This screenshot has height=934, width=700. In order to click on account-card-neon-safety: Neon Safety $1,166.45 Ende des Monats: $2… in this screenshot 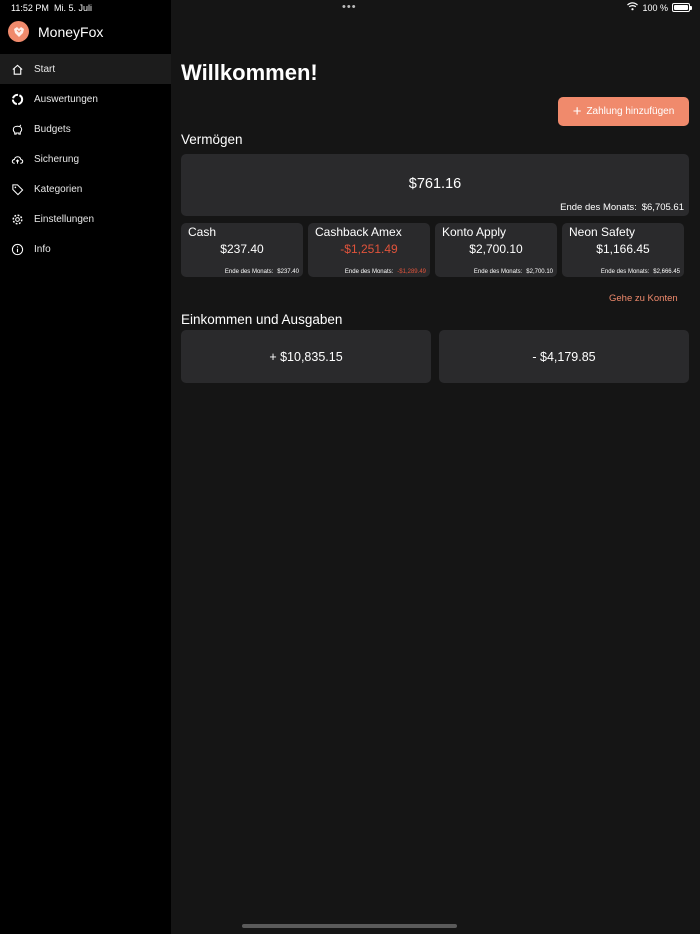, I will do `click(623, 250)`.